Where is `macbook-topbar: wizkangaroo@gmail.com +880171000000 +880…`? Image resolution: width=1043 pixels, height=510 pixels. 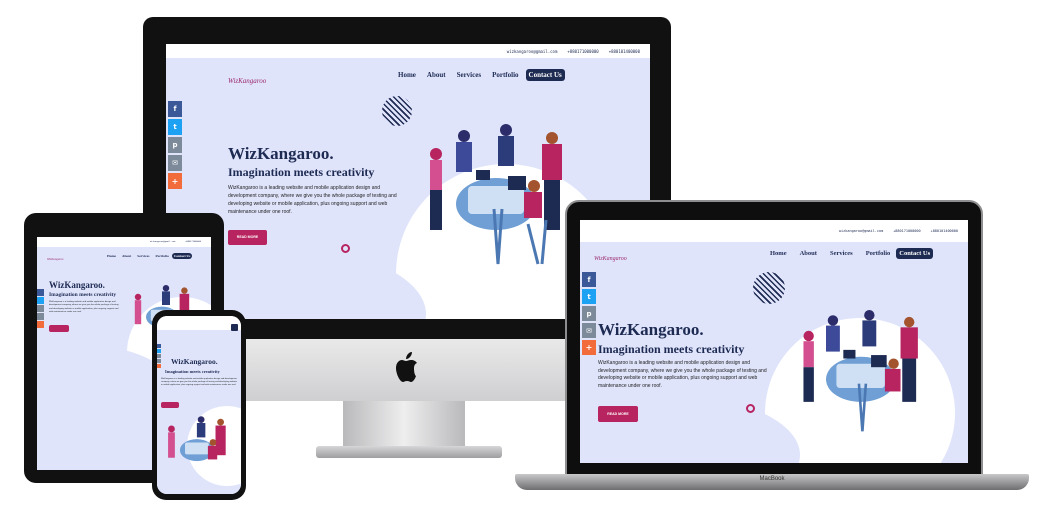
macbook-topbar: wizkangaroo@gmail.com +880171000000 +880… is located at coordinates (774, 231).